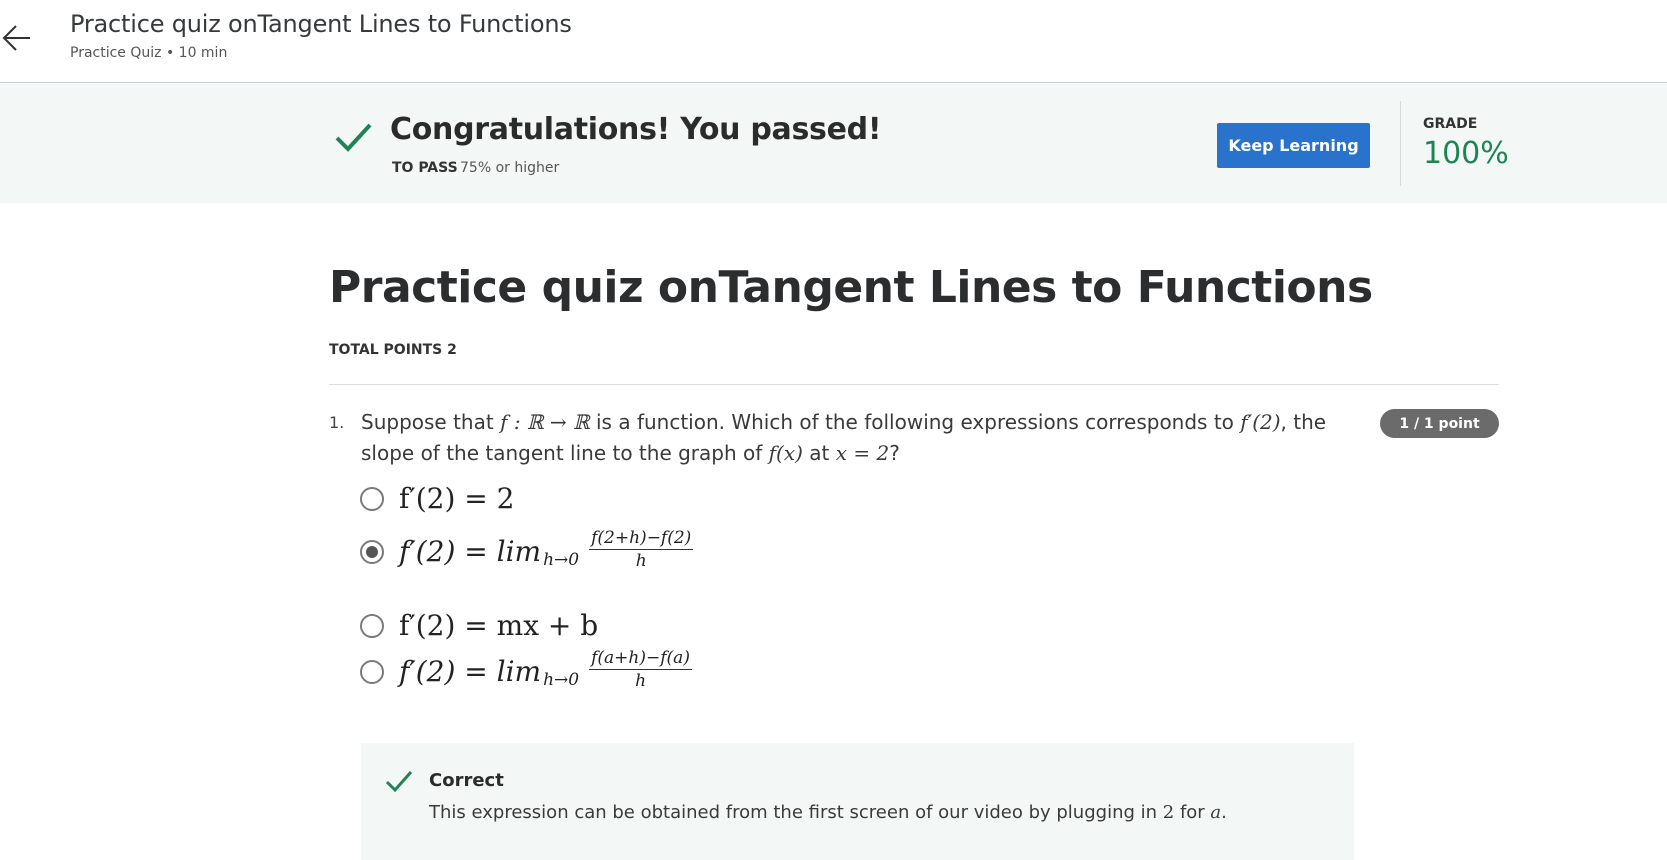 This screenshot has height=860, width=1667. Describe the element at coordinates (1466, 153) in the screenshot. I see `grade-value: 100%` at that location.